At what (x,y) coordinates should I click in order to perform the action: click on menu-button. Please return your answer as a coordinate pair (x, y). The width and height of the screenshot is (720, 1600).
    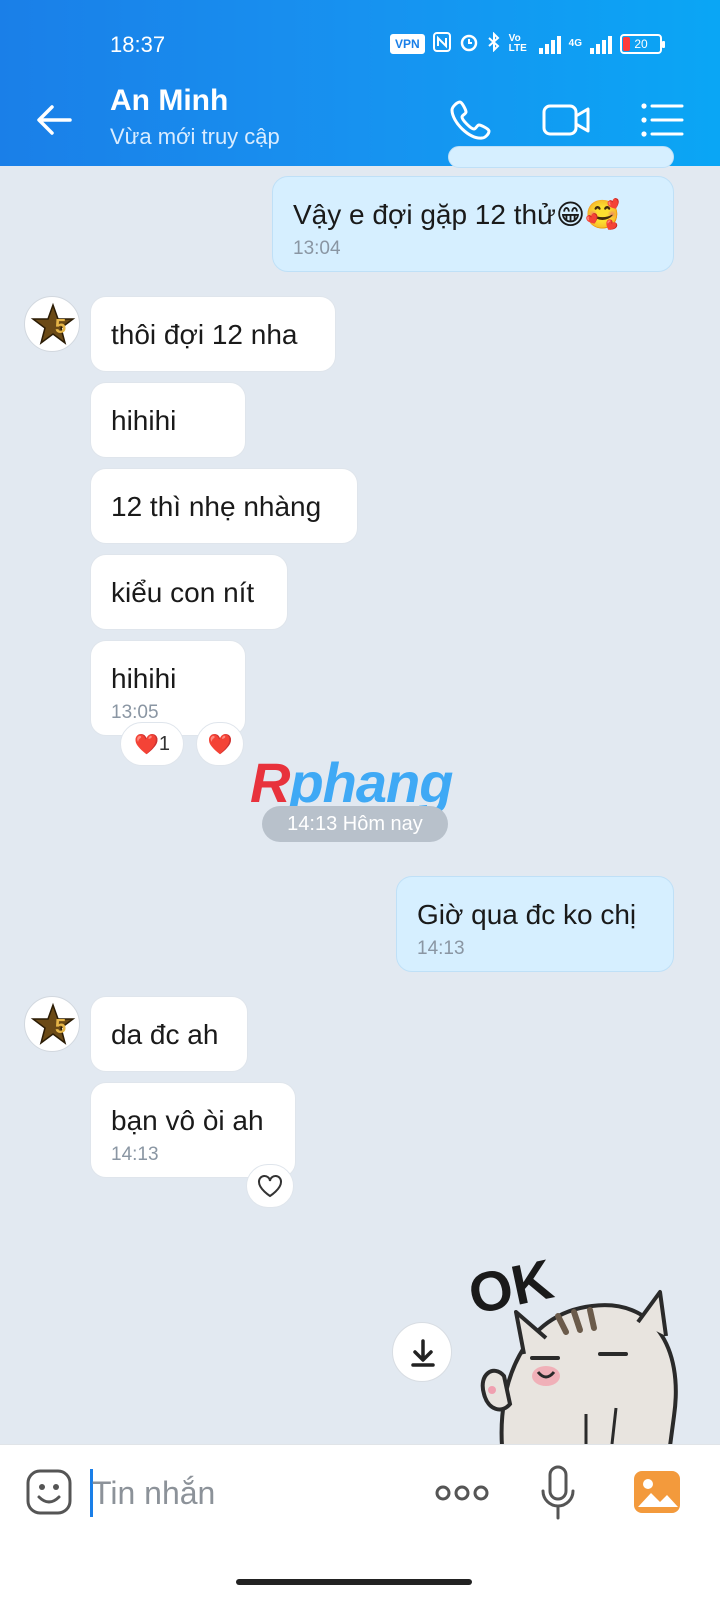
    Looking at the image, I should click on (662, 120).